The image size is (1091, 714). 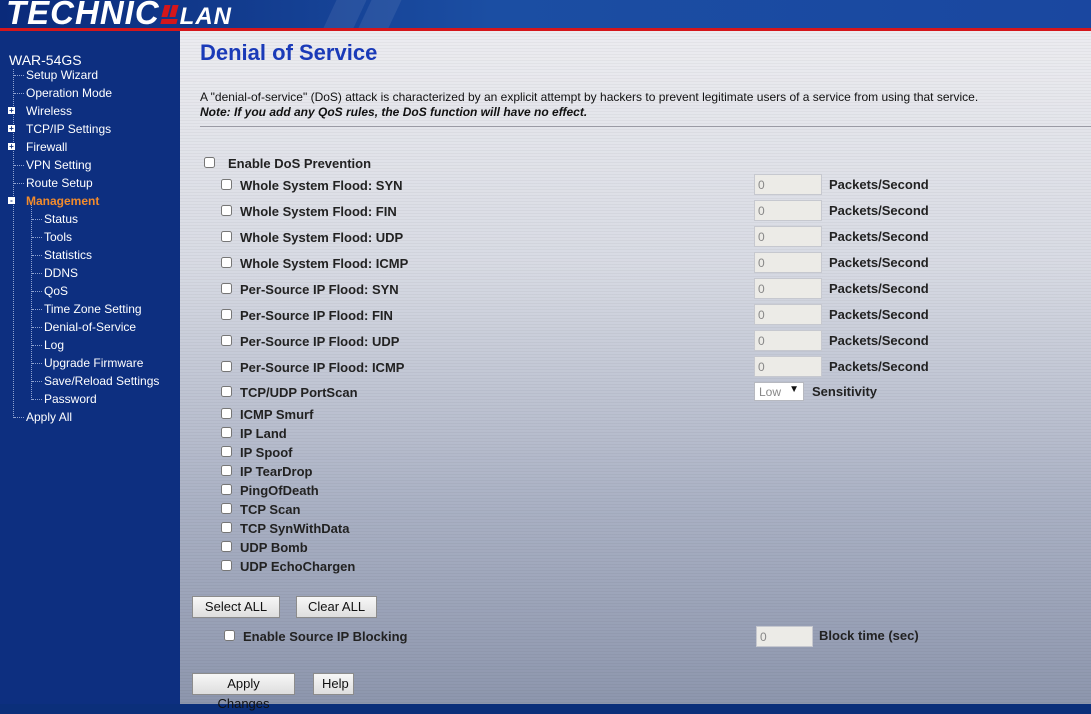 I want to click on attack-label: IP Spoof, so click(x=266, y=452).